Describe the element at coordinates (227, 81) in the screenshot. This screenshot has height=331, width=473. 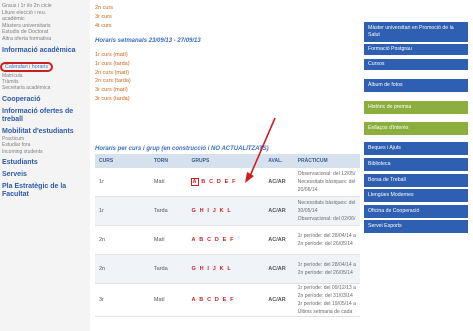
I see `link-2n-tarda: 2n curs (tarda)` at that location.